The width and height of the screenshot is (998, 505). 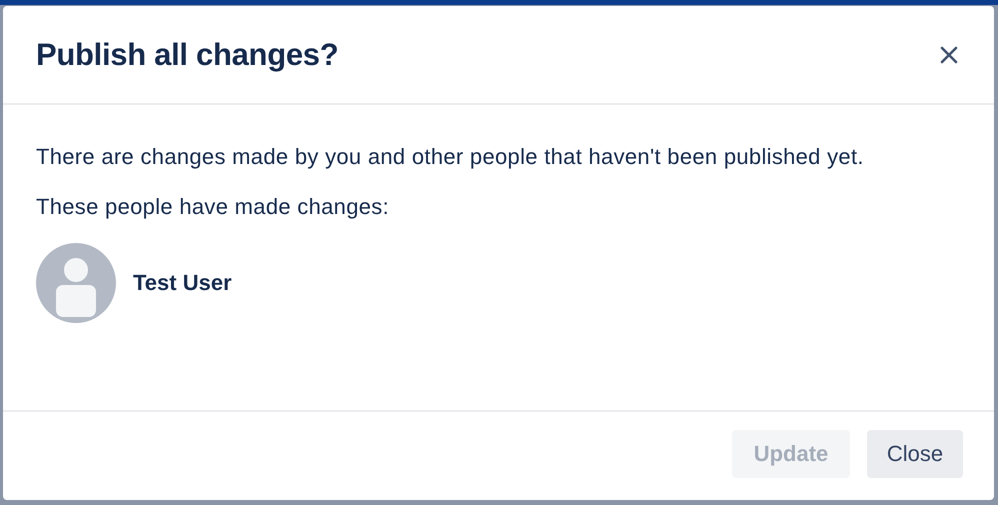 I want to click on avatar-icon, so click(x=76, y=283).